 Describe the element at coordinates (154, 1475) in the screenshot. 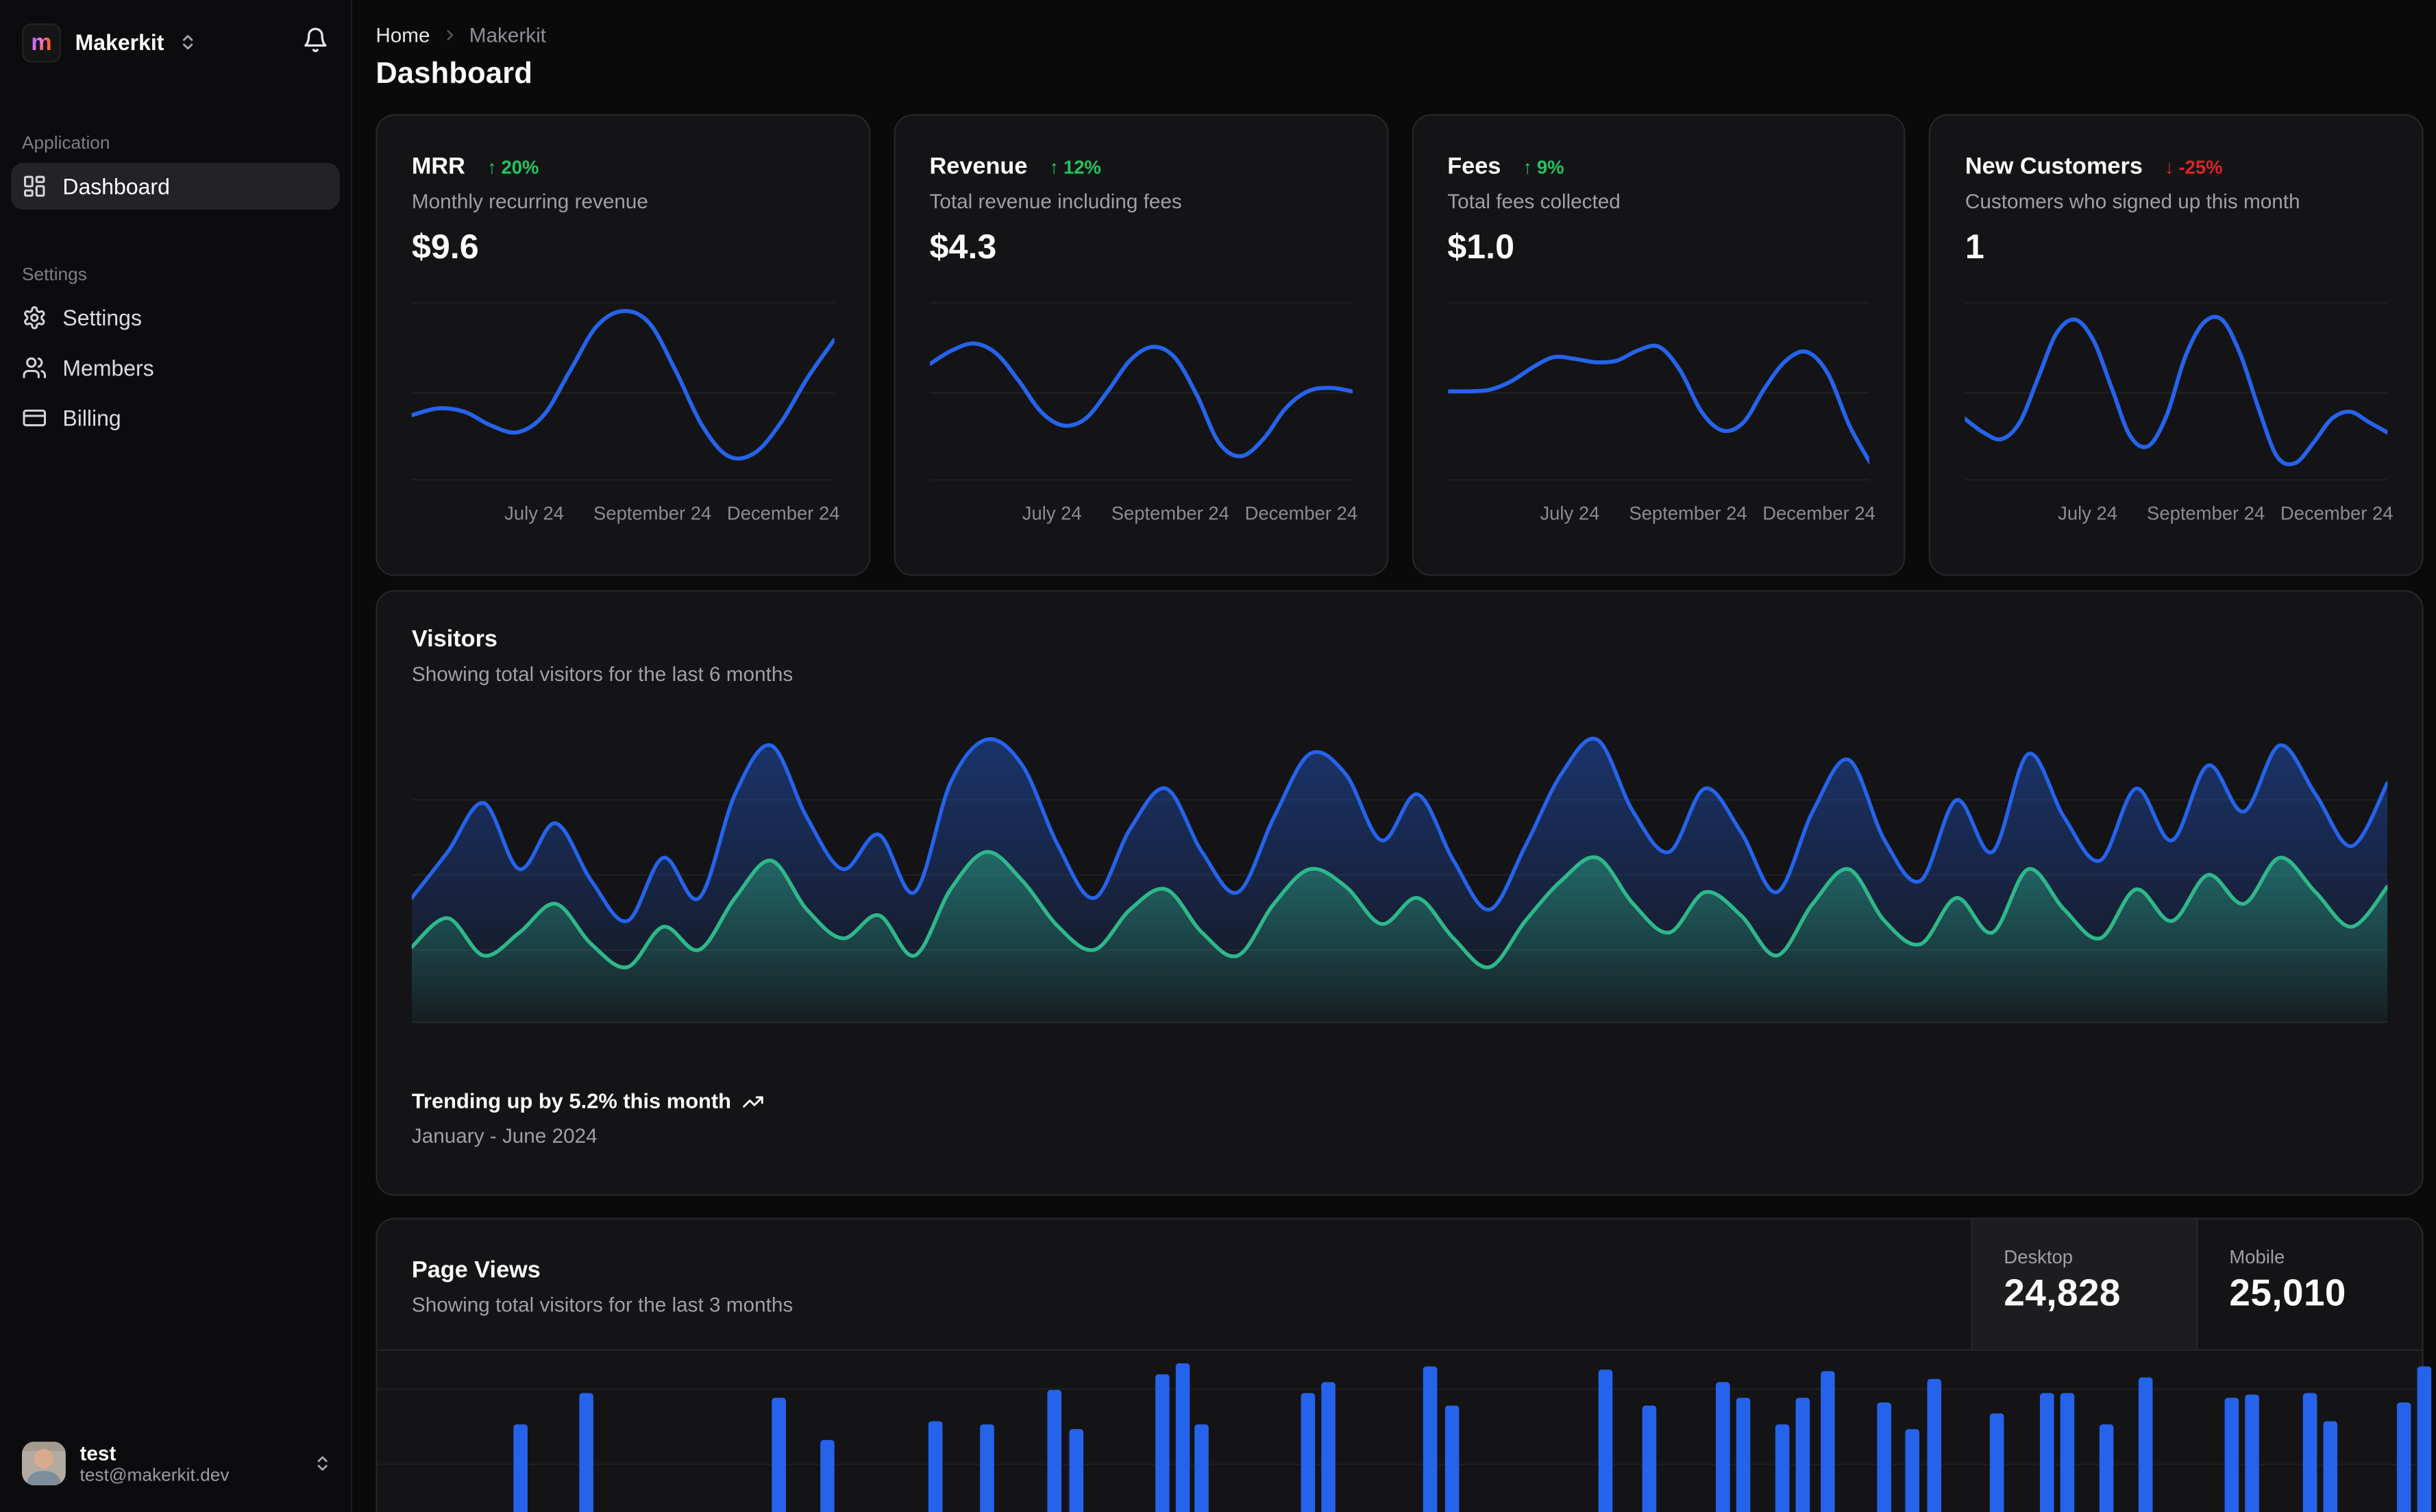

I see `user-email: test@makerkit.dev` at that location.